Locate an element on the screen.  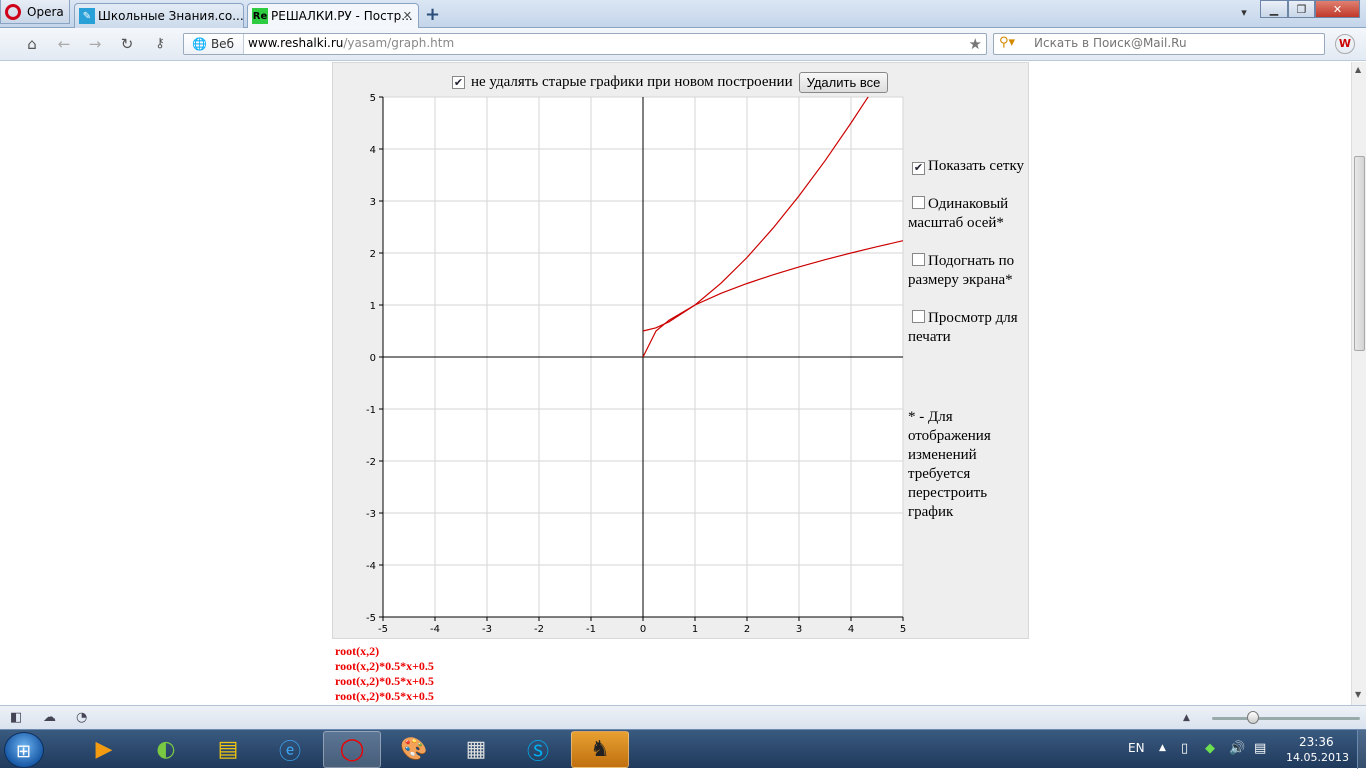
globe-icon: 🌐 is located at coordinates (199, 44).